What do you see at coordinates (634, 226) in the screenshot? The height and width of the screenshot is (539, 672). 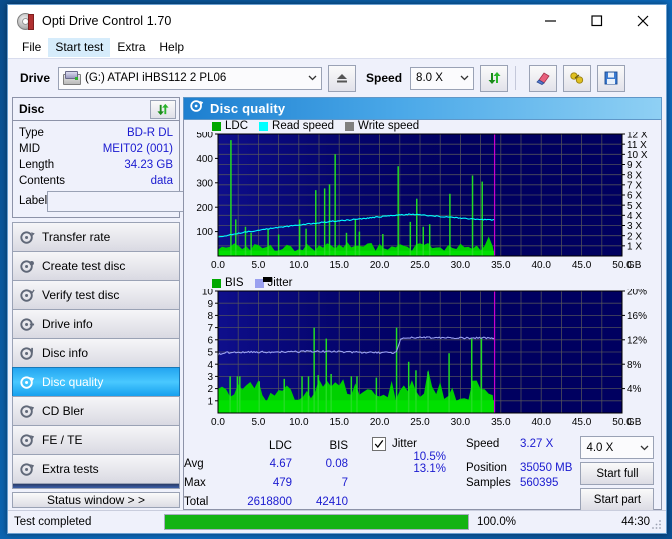 I see `svg-text: 3 X` at bounding box center [634, 226].